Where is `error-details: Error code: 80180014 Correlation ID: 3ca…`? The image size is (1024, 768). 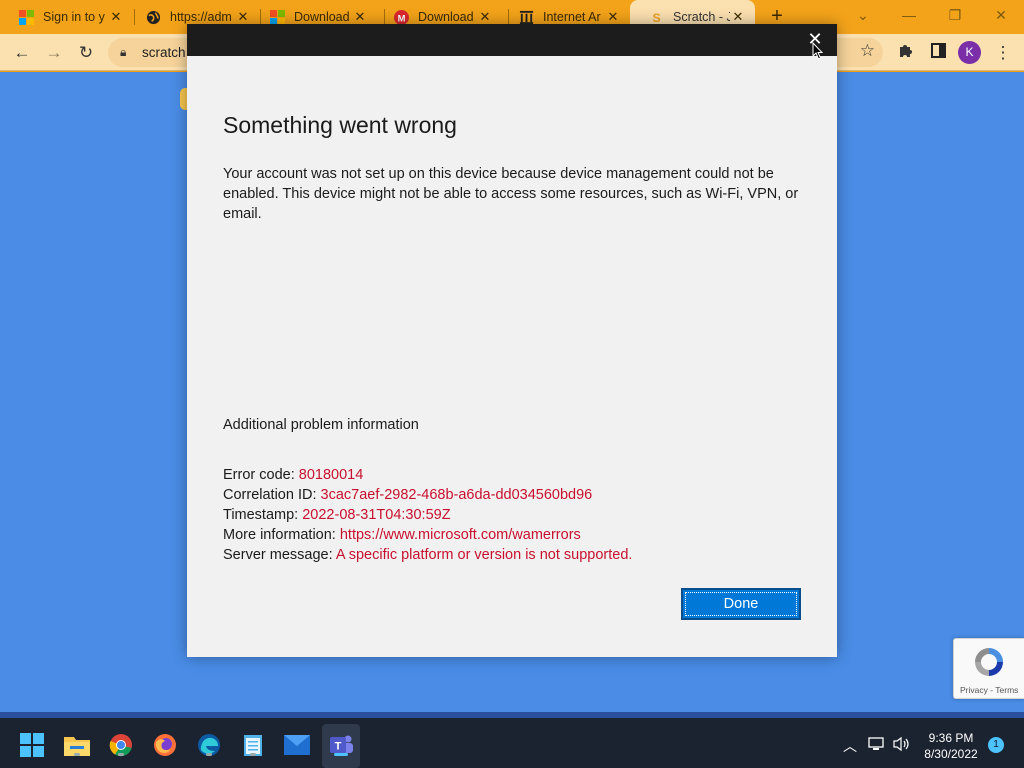
error-details: Error code: 80180014 Correlation ID: 3ca… is located at coordinates (427, 515).